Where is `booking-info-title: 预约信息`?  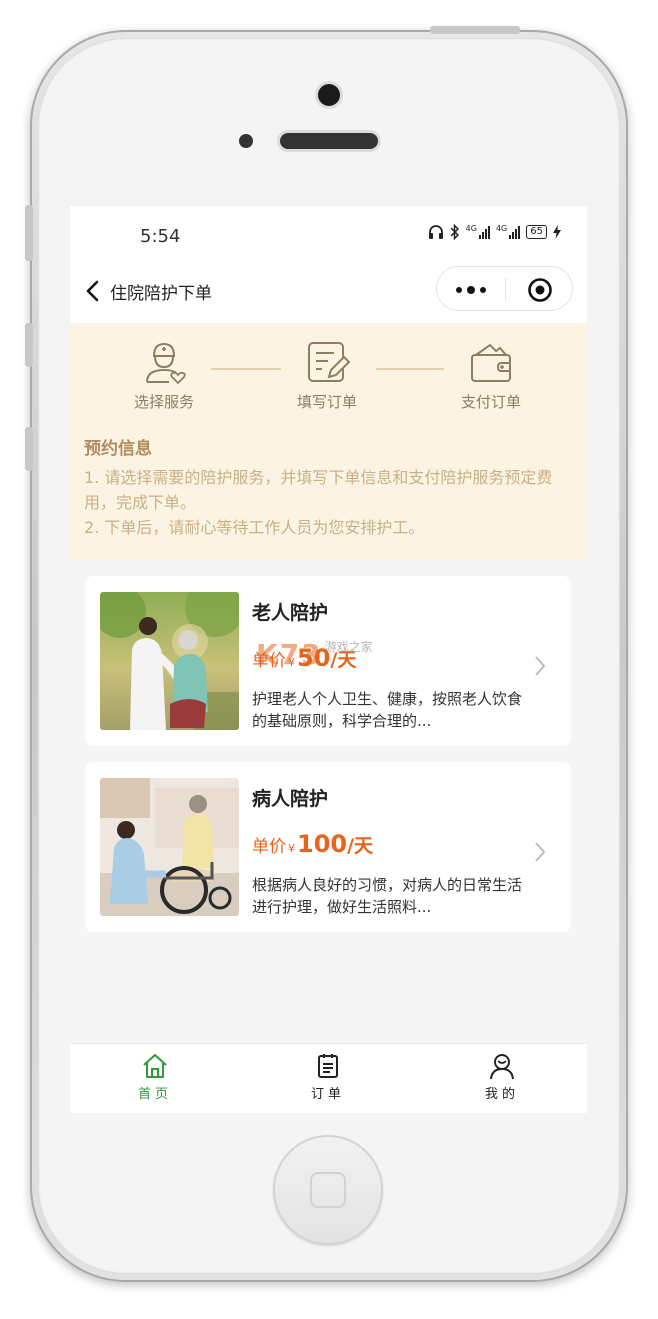
booking-info-title: 预约信息 is located at coordinates (118, 449).